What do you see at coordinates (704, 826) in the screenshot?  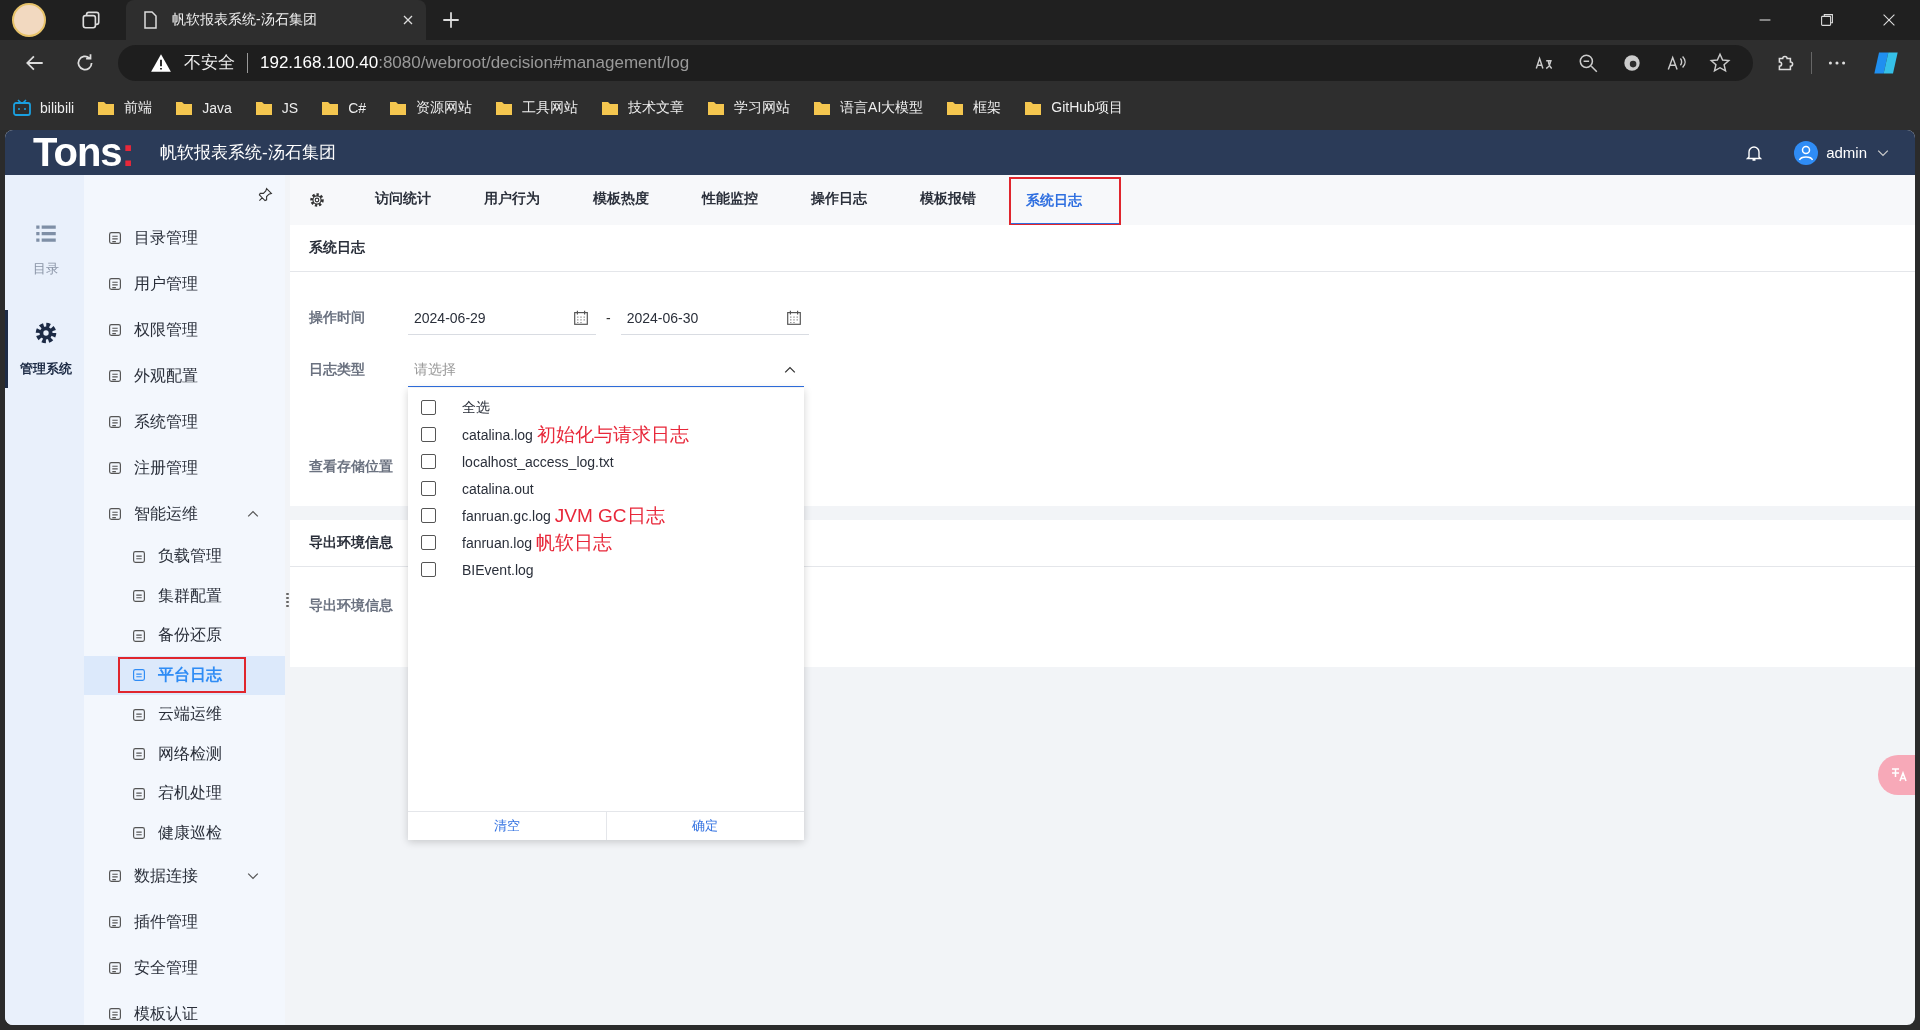 I see `dropdown-button: 确定` at bounding box center [704, 826].